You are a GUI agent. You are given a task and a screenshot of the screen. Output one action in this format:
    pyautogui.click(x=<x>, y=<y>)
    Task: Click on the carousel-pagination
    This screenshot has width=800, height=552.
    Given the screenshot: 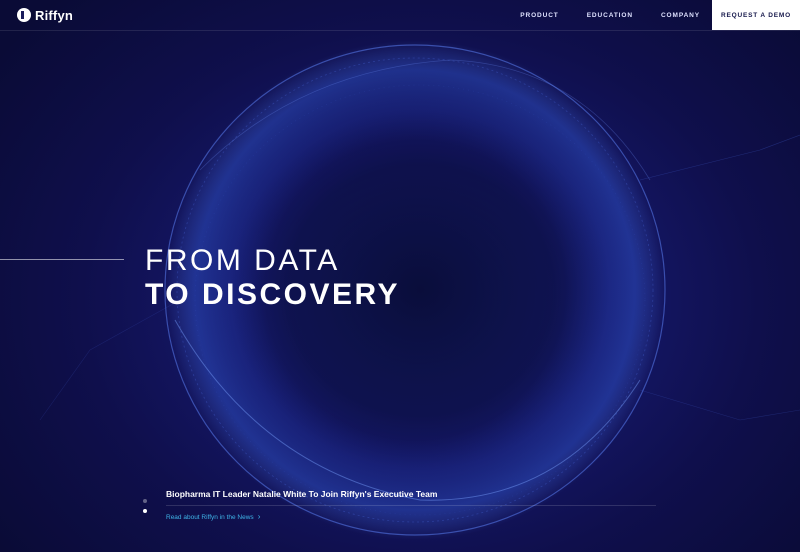 What is the action you would take?
    pyautogui.click(x=145, y=509)
    